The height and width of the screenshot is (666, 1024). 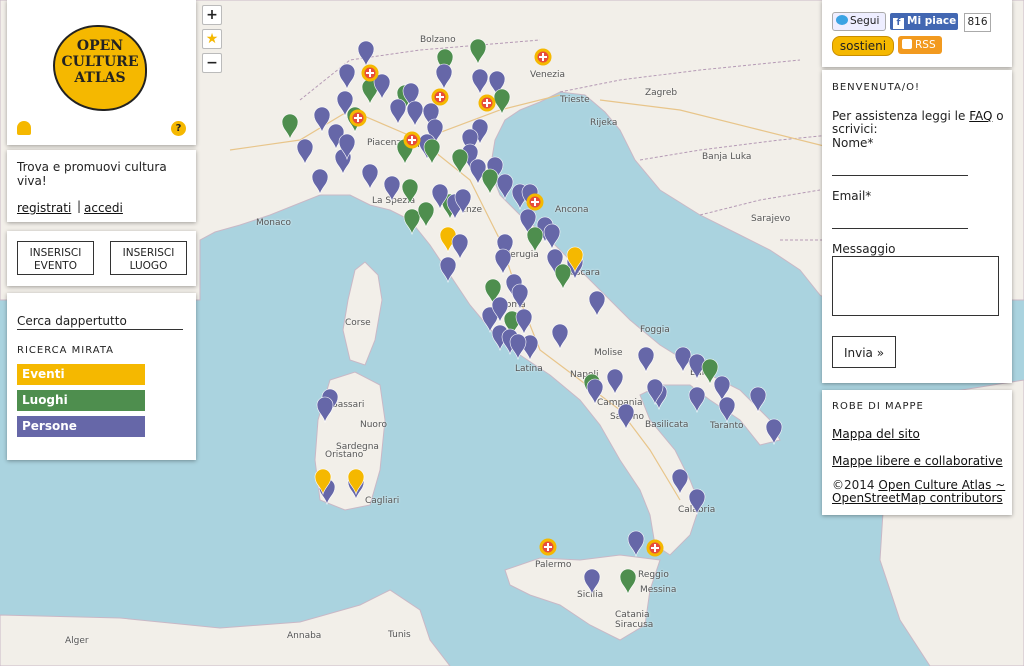 I want to click on submit-button: Invia », so click(x=864, y=352).